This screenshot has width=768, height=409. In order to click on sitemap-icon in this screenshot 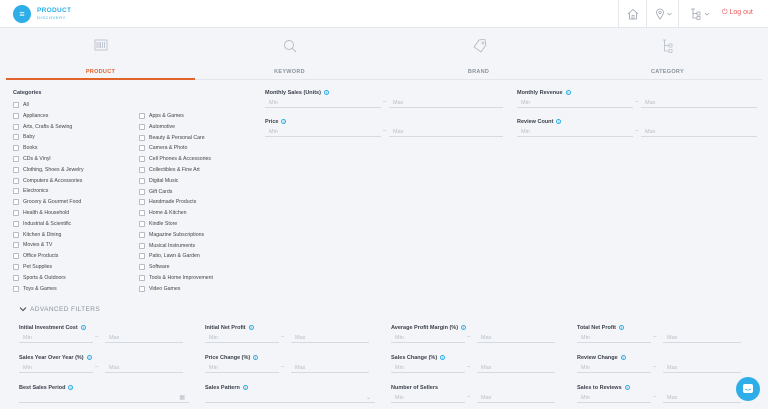, I will do `click(700, 14)`.